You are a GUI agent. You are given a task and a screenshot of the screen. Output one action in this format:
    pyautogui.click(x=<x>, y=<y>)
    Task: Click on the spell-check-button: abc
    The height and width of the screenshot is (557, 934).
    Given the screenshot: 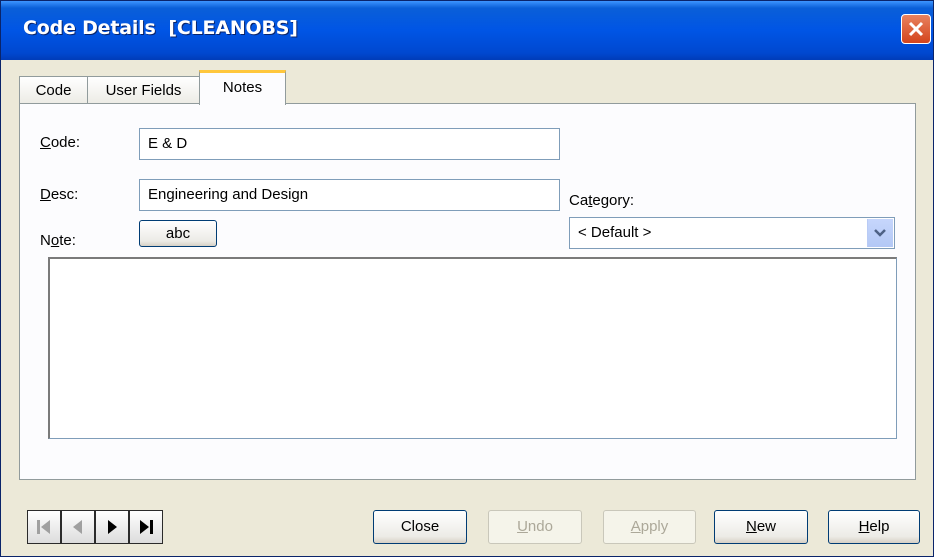 What is the action you would take?
    pyautogui.click(x=178, y=233)
    